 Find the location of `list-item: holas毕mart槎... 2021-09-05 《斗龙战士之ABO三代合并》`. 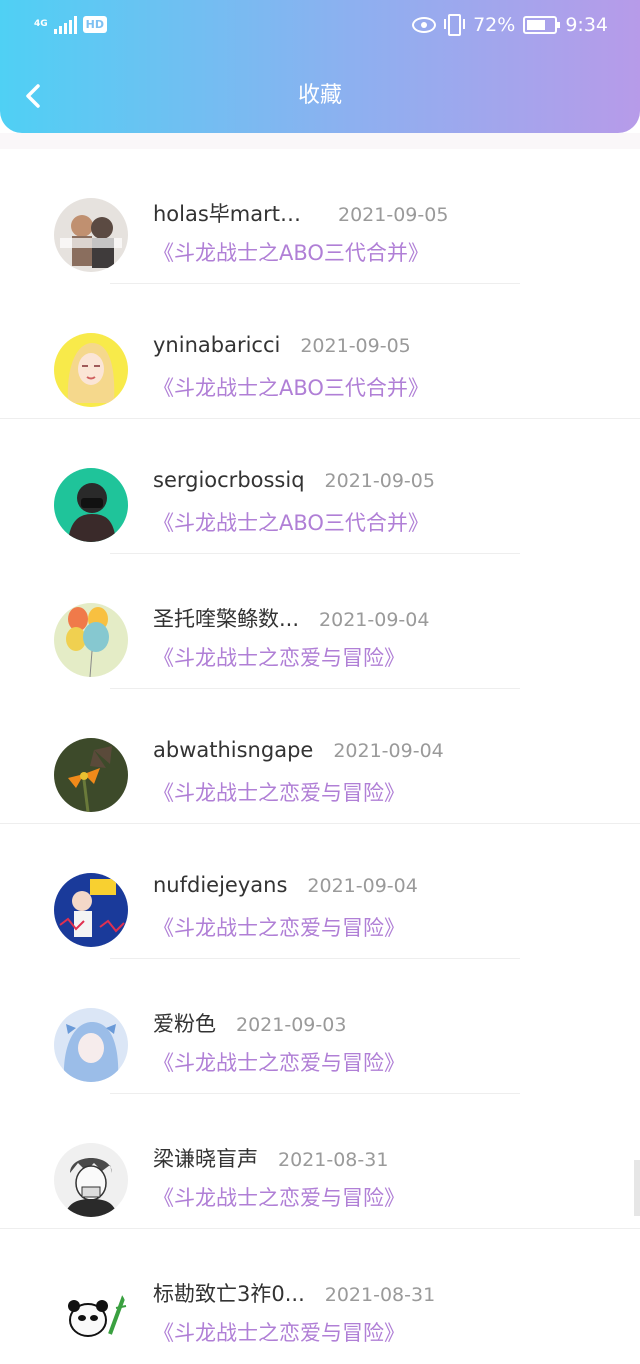

list-item: holas毕mart槎... 2021-09-05 《斗龙战士之ABO三代合并》 is located at coordinates (320, 216).